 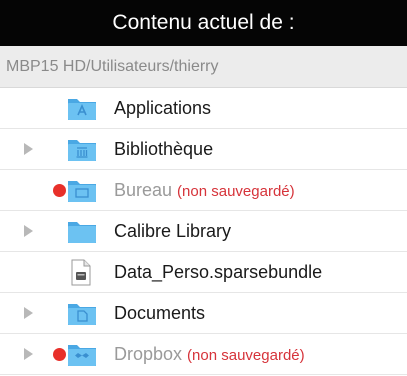 I want to click on item-label: Calibre Library, so click(x=173, y=231).